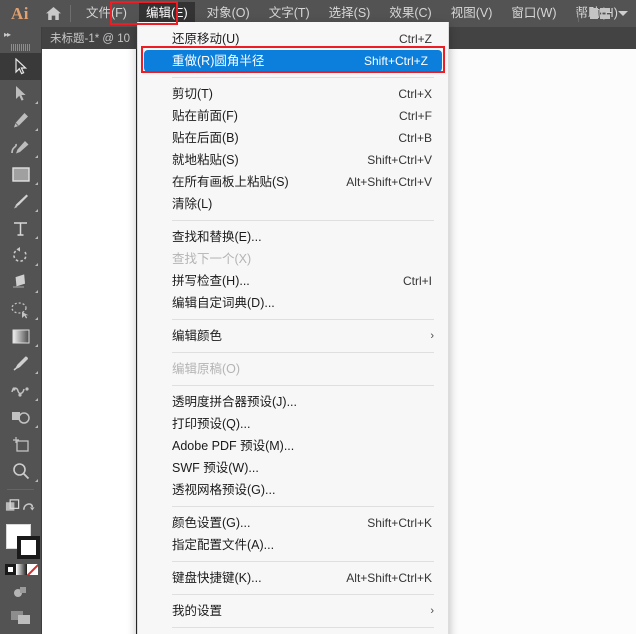 This screenshot has height=634, width=636. Describe the element at coordinates (293, 160) in the screenshot. I see `menu-item-paste-in-place: 就地粘贴(S) Shift+Ctrl+V` at that location.